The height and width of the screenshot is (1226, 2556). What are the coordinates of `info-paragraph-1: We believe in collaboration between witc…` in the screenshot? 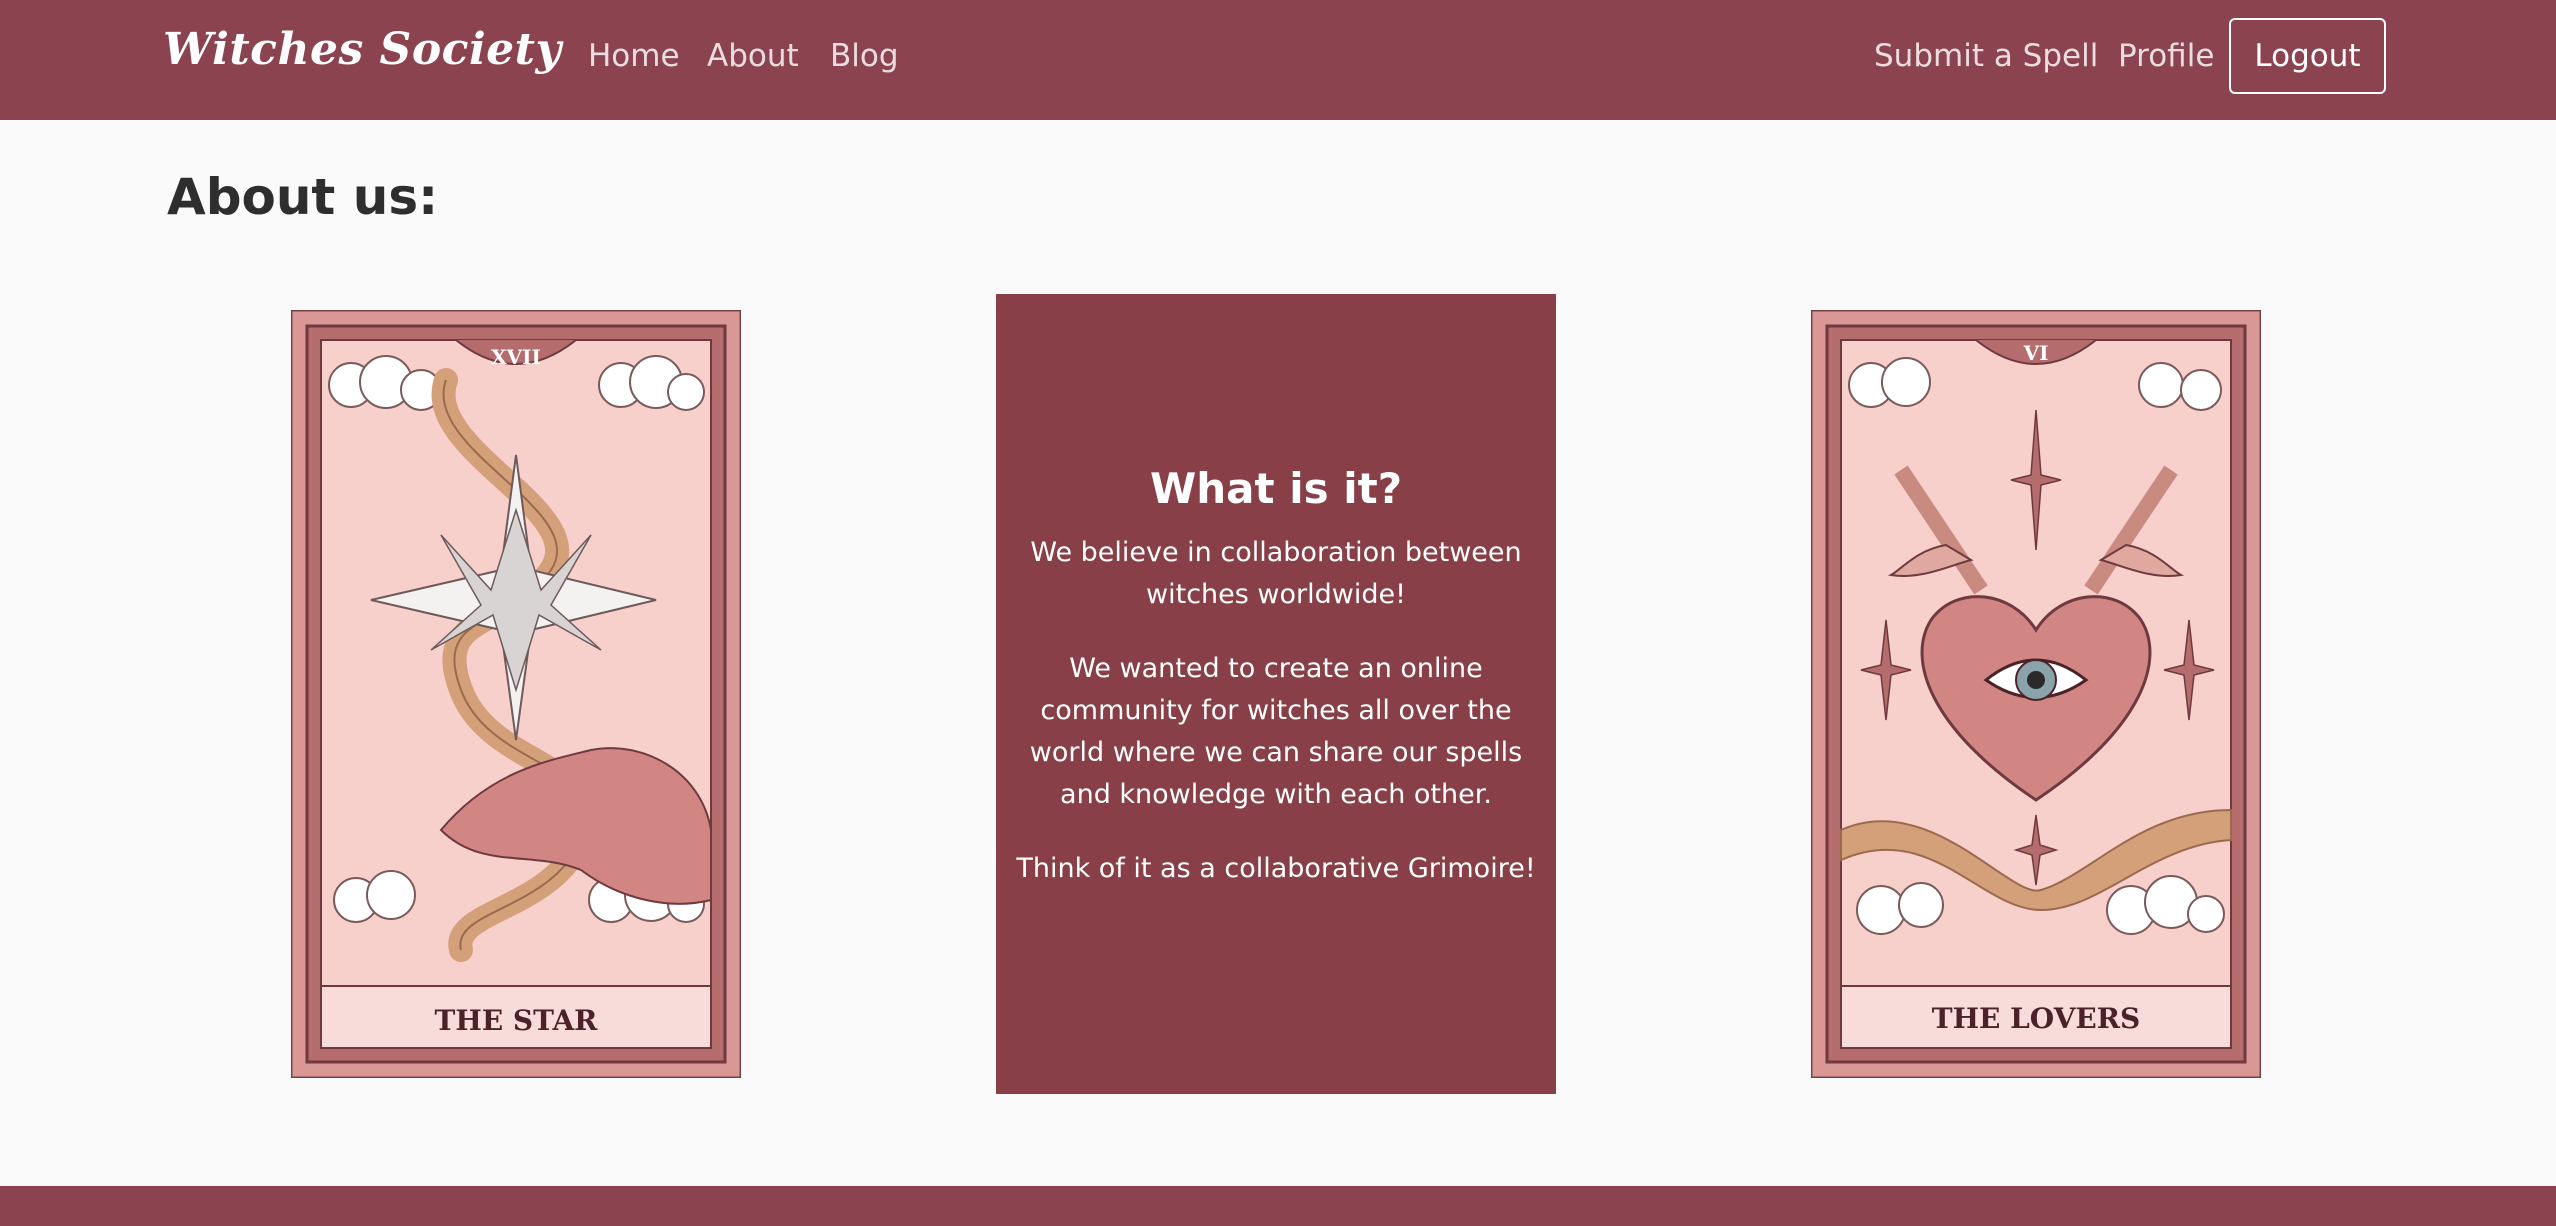 It's located at (1276, 573).